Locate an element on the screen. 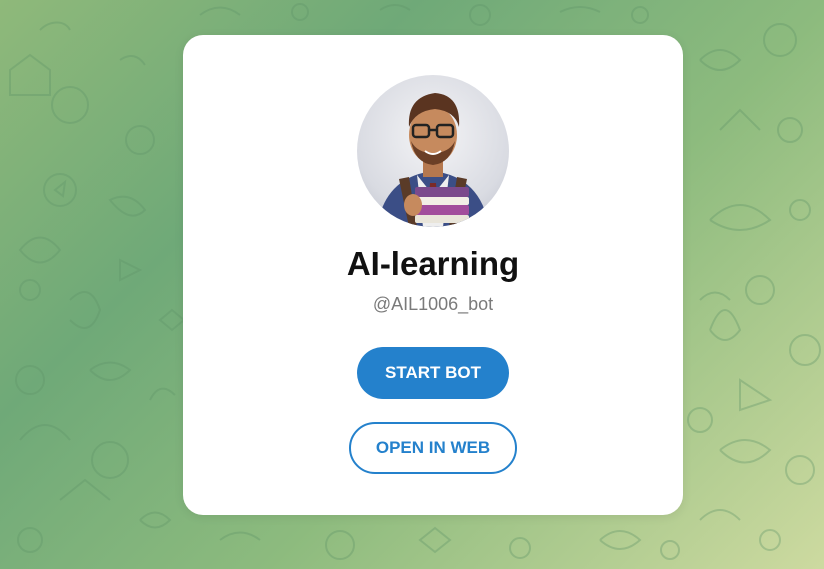  start-bot-button: START BOT is located at coordinates (433, 373).